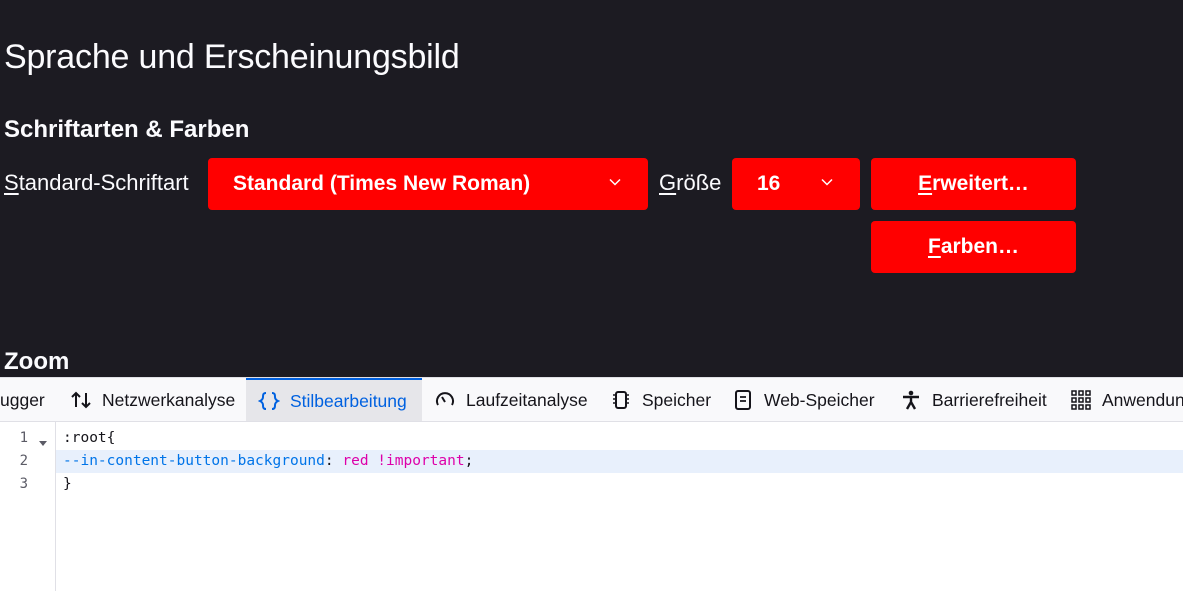  Describe the element at coordinates (348, 400) in the screenshot. I see `tab-label: Stilbearbeitung` at that location.